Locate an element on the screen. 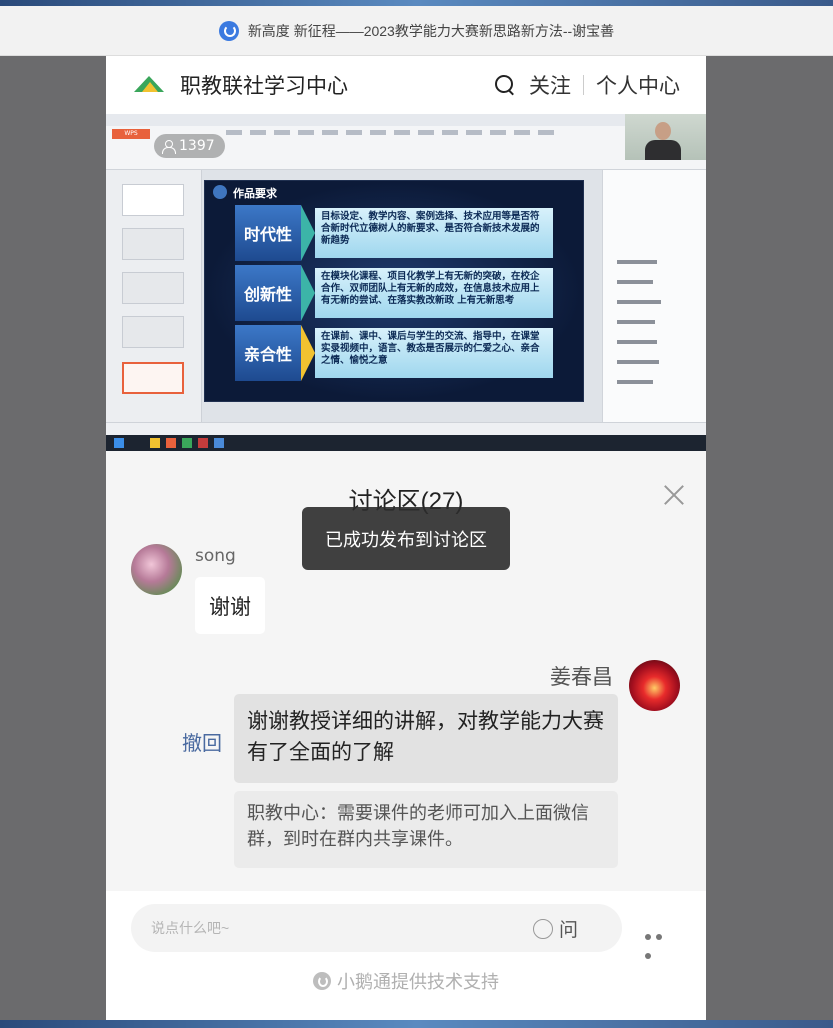  windows-start-icon is located at coordinates (119, 443).